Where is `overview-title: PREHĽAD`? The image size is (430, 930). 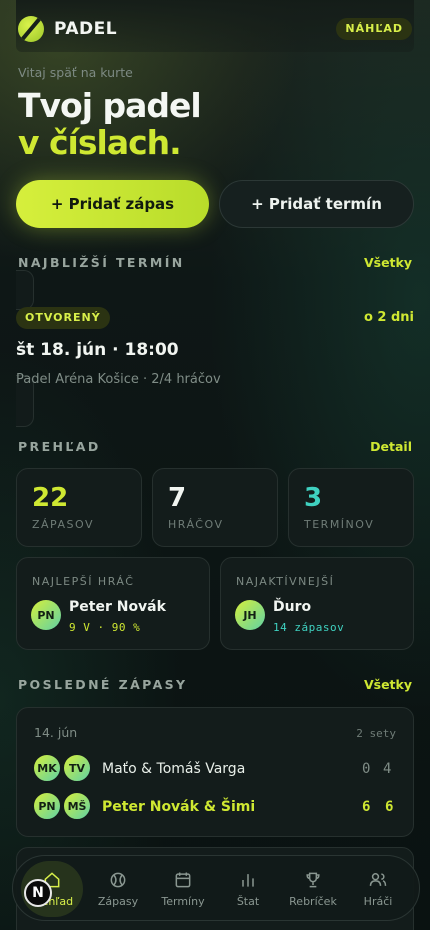
overview-title: PREHĽAD is located at coordinates (59, 446).